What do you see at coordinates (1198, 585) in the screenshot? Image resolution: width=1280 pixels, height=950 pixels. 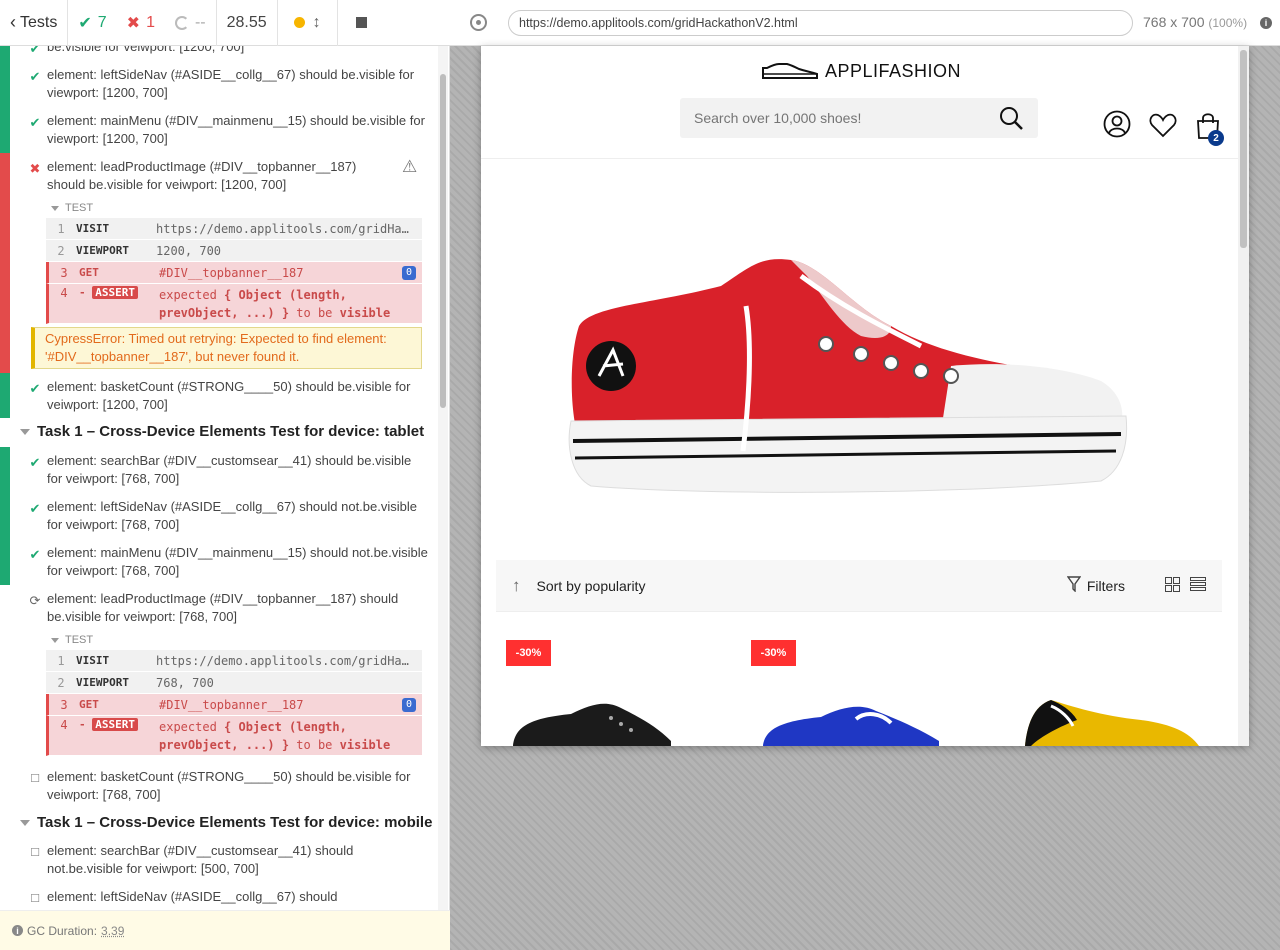 I see `list-view-icon` at bounding box center [1198, 585].